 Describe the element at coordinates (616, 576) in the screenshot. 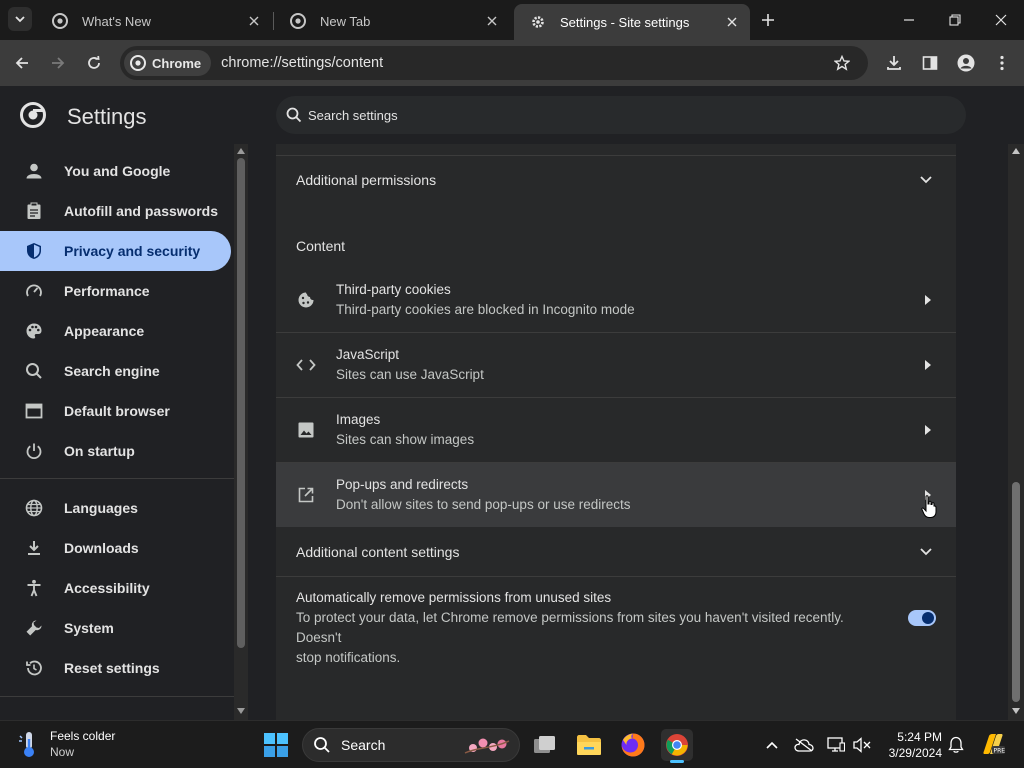

I see `row-divider` at that location.